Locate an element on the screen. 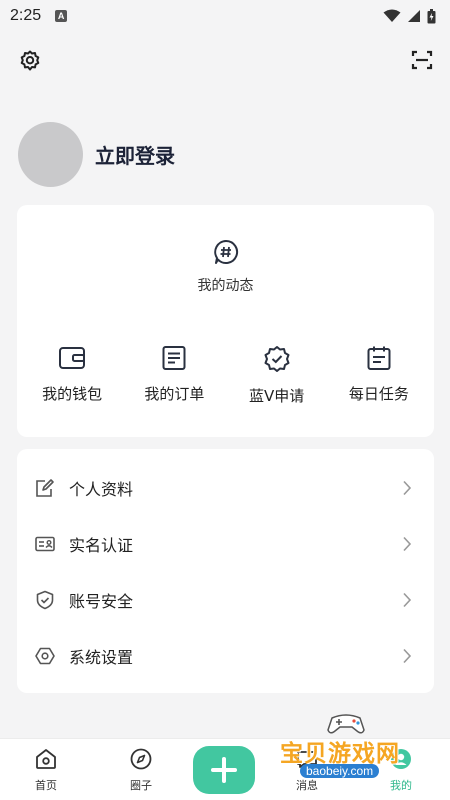  wifi-icon is located at coordinates (392, 15).